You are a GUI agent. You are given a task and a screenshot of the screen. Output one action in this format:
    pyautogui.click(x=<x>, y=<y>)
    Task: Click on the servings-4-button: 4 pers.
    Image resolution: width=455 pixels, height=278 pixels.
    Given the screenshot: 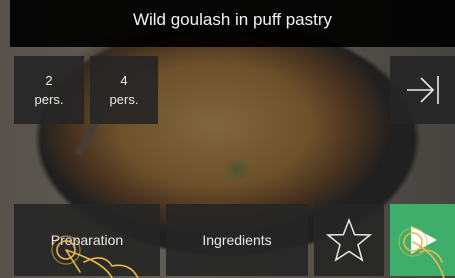 What is the action you would take?
    pyautogui.click(x=124, y=90)
    